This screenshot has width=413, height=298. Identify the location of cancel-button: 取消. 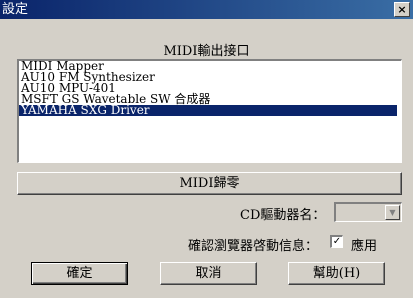
(208, 273).